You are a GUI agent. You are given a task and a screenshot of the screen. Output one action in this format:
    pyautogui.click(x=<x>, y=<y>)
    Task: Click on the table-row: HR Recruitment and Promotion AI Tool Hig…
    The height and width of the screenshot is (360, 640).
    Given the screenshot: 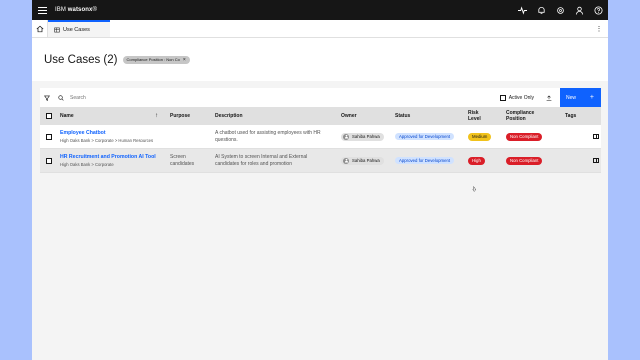 What is the action you would take?
    pyautogui.click(x=320, y=161)
    